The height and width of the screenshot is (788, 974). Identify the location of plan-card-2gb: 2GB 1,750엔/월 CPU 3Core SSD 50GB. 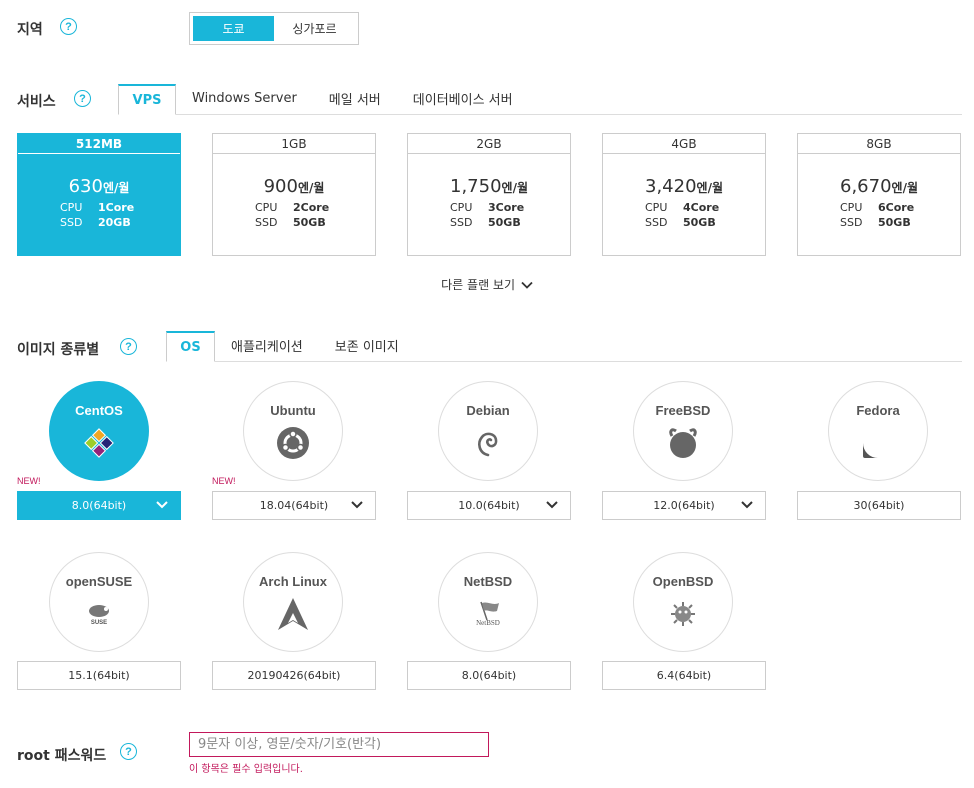
(489, 194).